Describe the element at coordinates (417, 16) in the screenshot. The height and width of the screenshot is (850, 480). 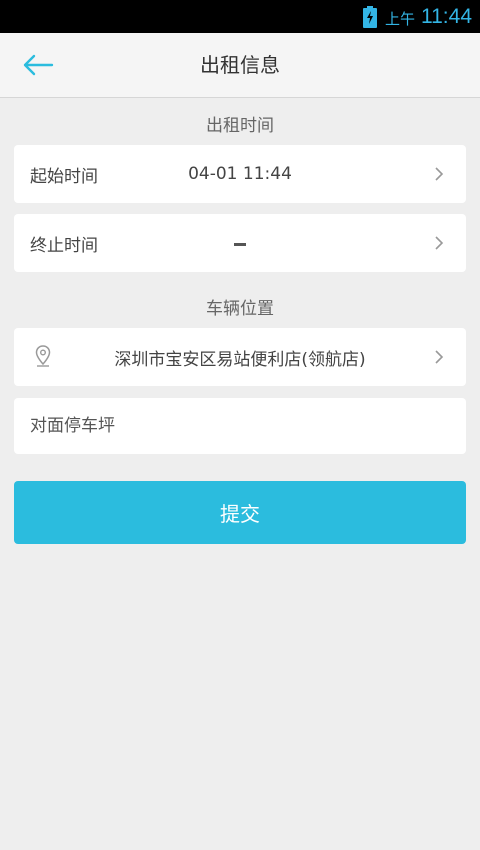
I see `status-right: 上午 11:44` at that location.